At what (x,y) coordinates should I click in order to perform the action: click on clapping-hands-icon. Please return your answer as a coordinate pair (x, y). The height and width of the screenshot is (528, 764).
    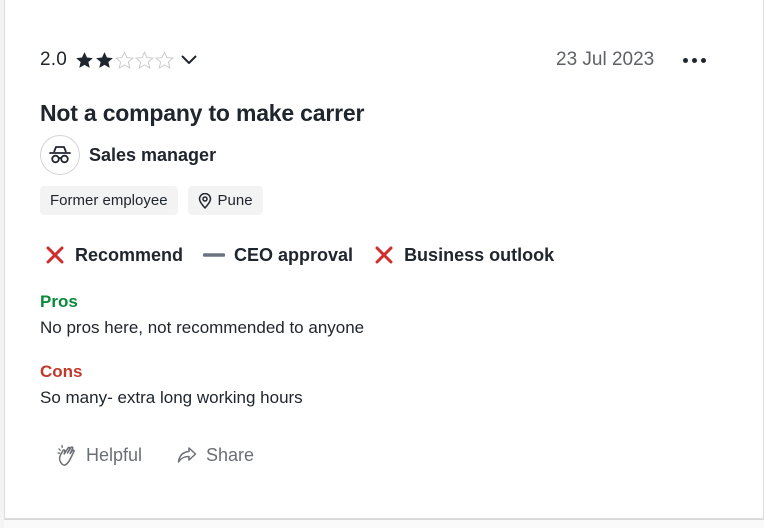
    Looking at the image, I should click on (67, 455).